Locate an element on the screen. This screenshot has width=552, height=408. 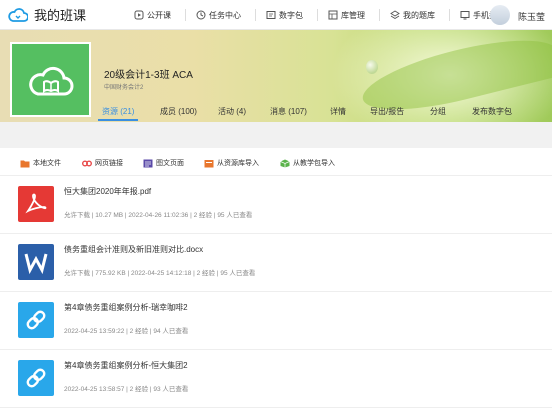
tool-label: 从教学包导入 is located at coordinates (314, 163).